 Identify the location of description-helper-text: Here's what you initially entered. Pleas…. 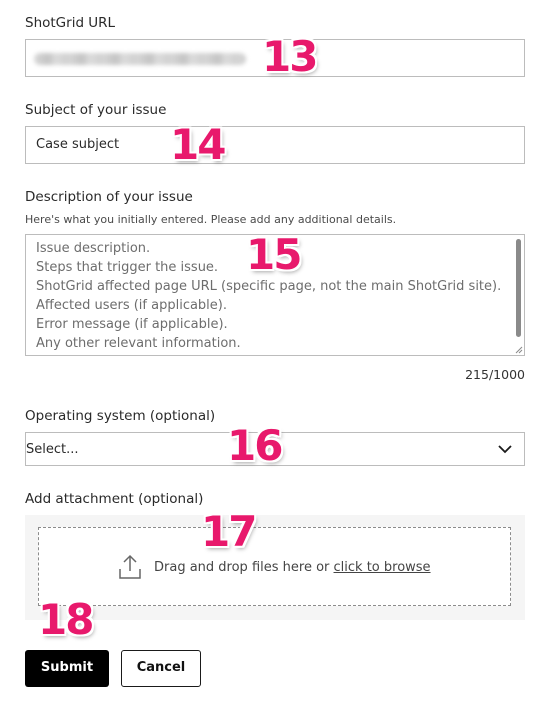
(211, 219).